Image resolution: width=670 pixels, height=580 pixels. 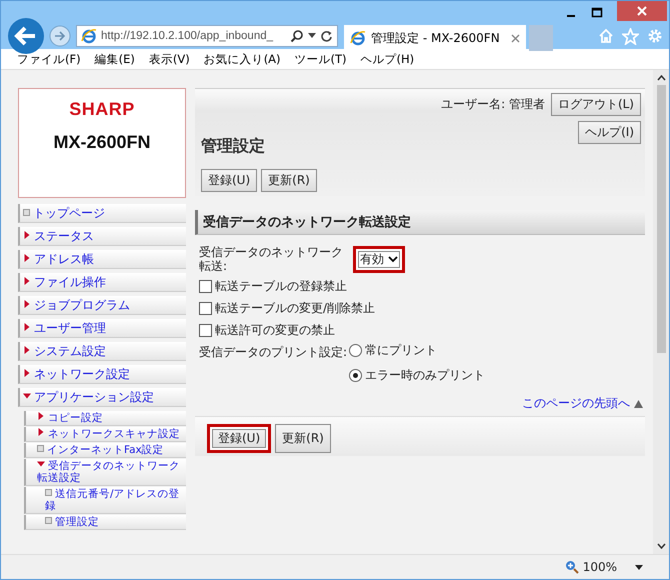 I want to click on address-bar: http://192.10.2.100/app_inbound_, so click(x=207, y=36).